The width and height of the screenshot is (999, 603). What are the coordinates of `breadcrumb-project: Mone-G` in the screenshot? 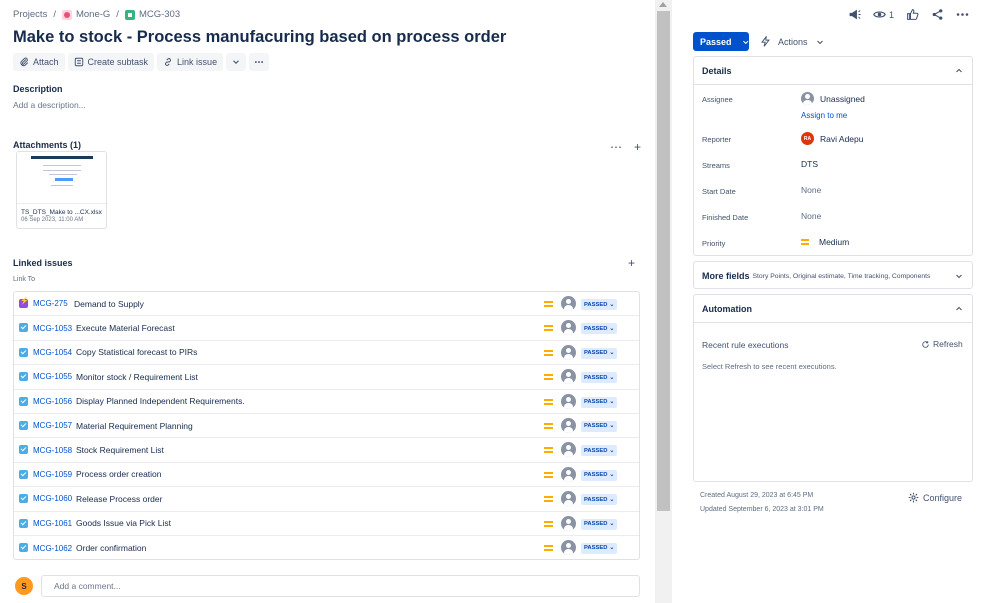 It's located at (85, 14).